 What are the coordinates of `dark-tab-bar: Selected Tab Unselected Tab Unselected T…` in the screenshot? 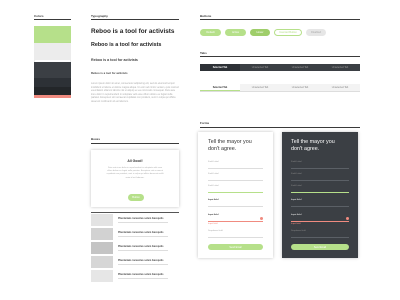 It's located at (280, 67).